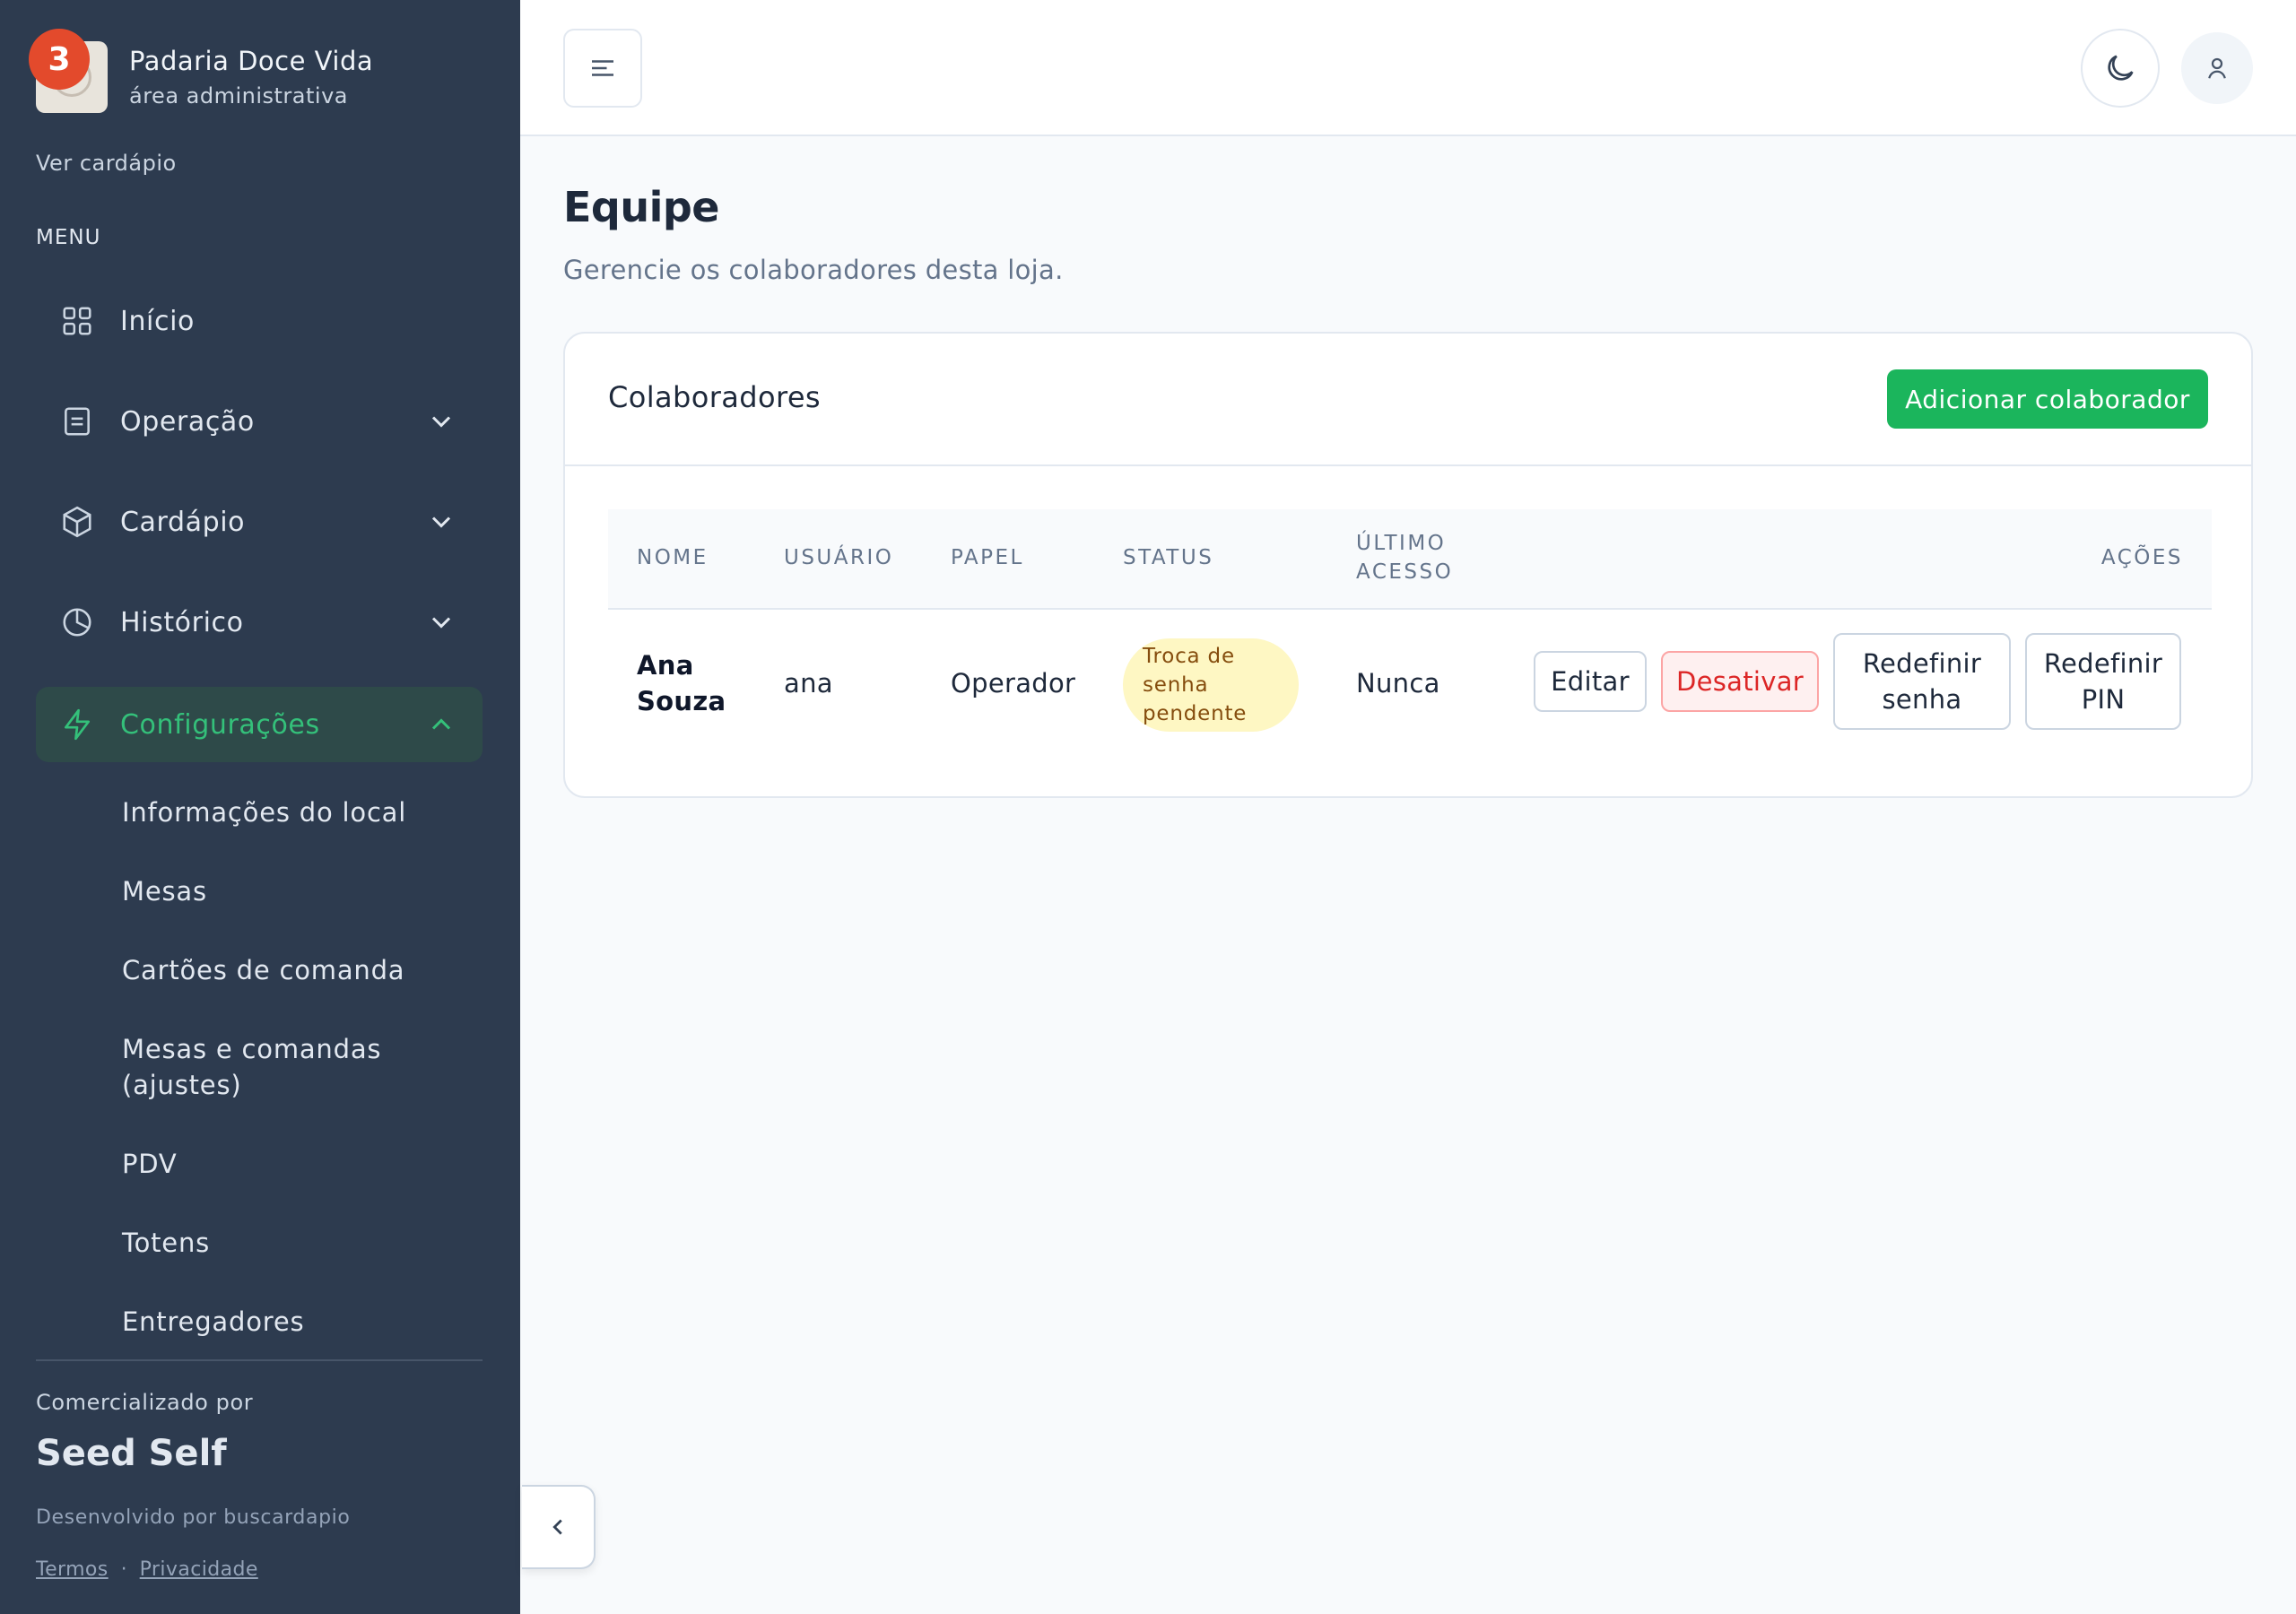 The width and height of the screenshot is (2296, 1614). Describe the element at coordinates (59, 59) in the screenshot. I see `notification-badge: 3` at that location.